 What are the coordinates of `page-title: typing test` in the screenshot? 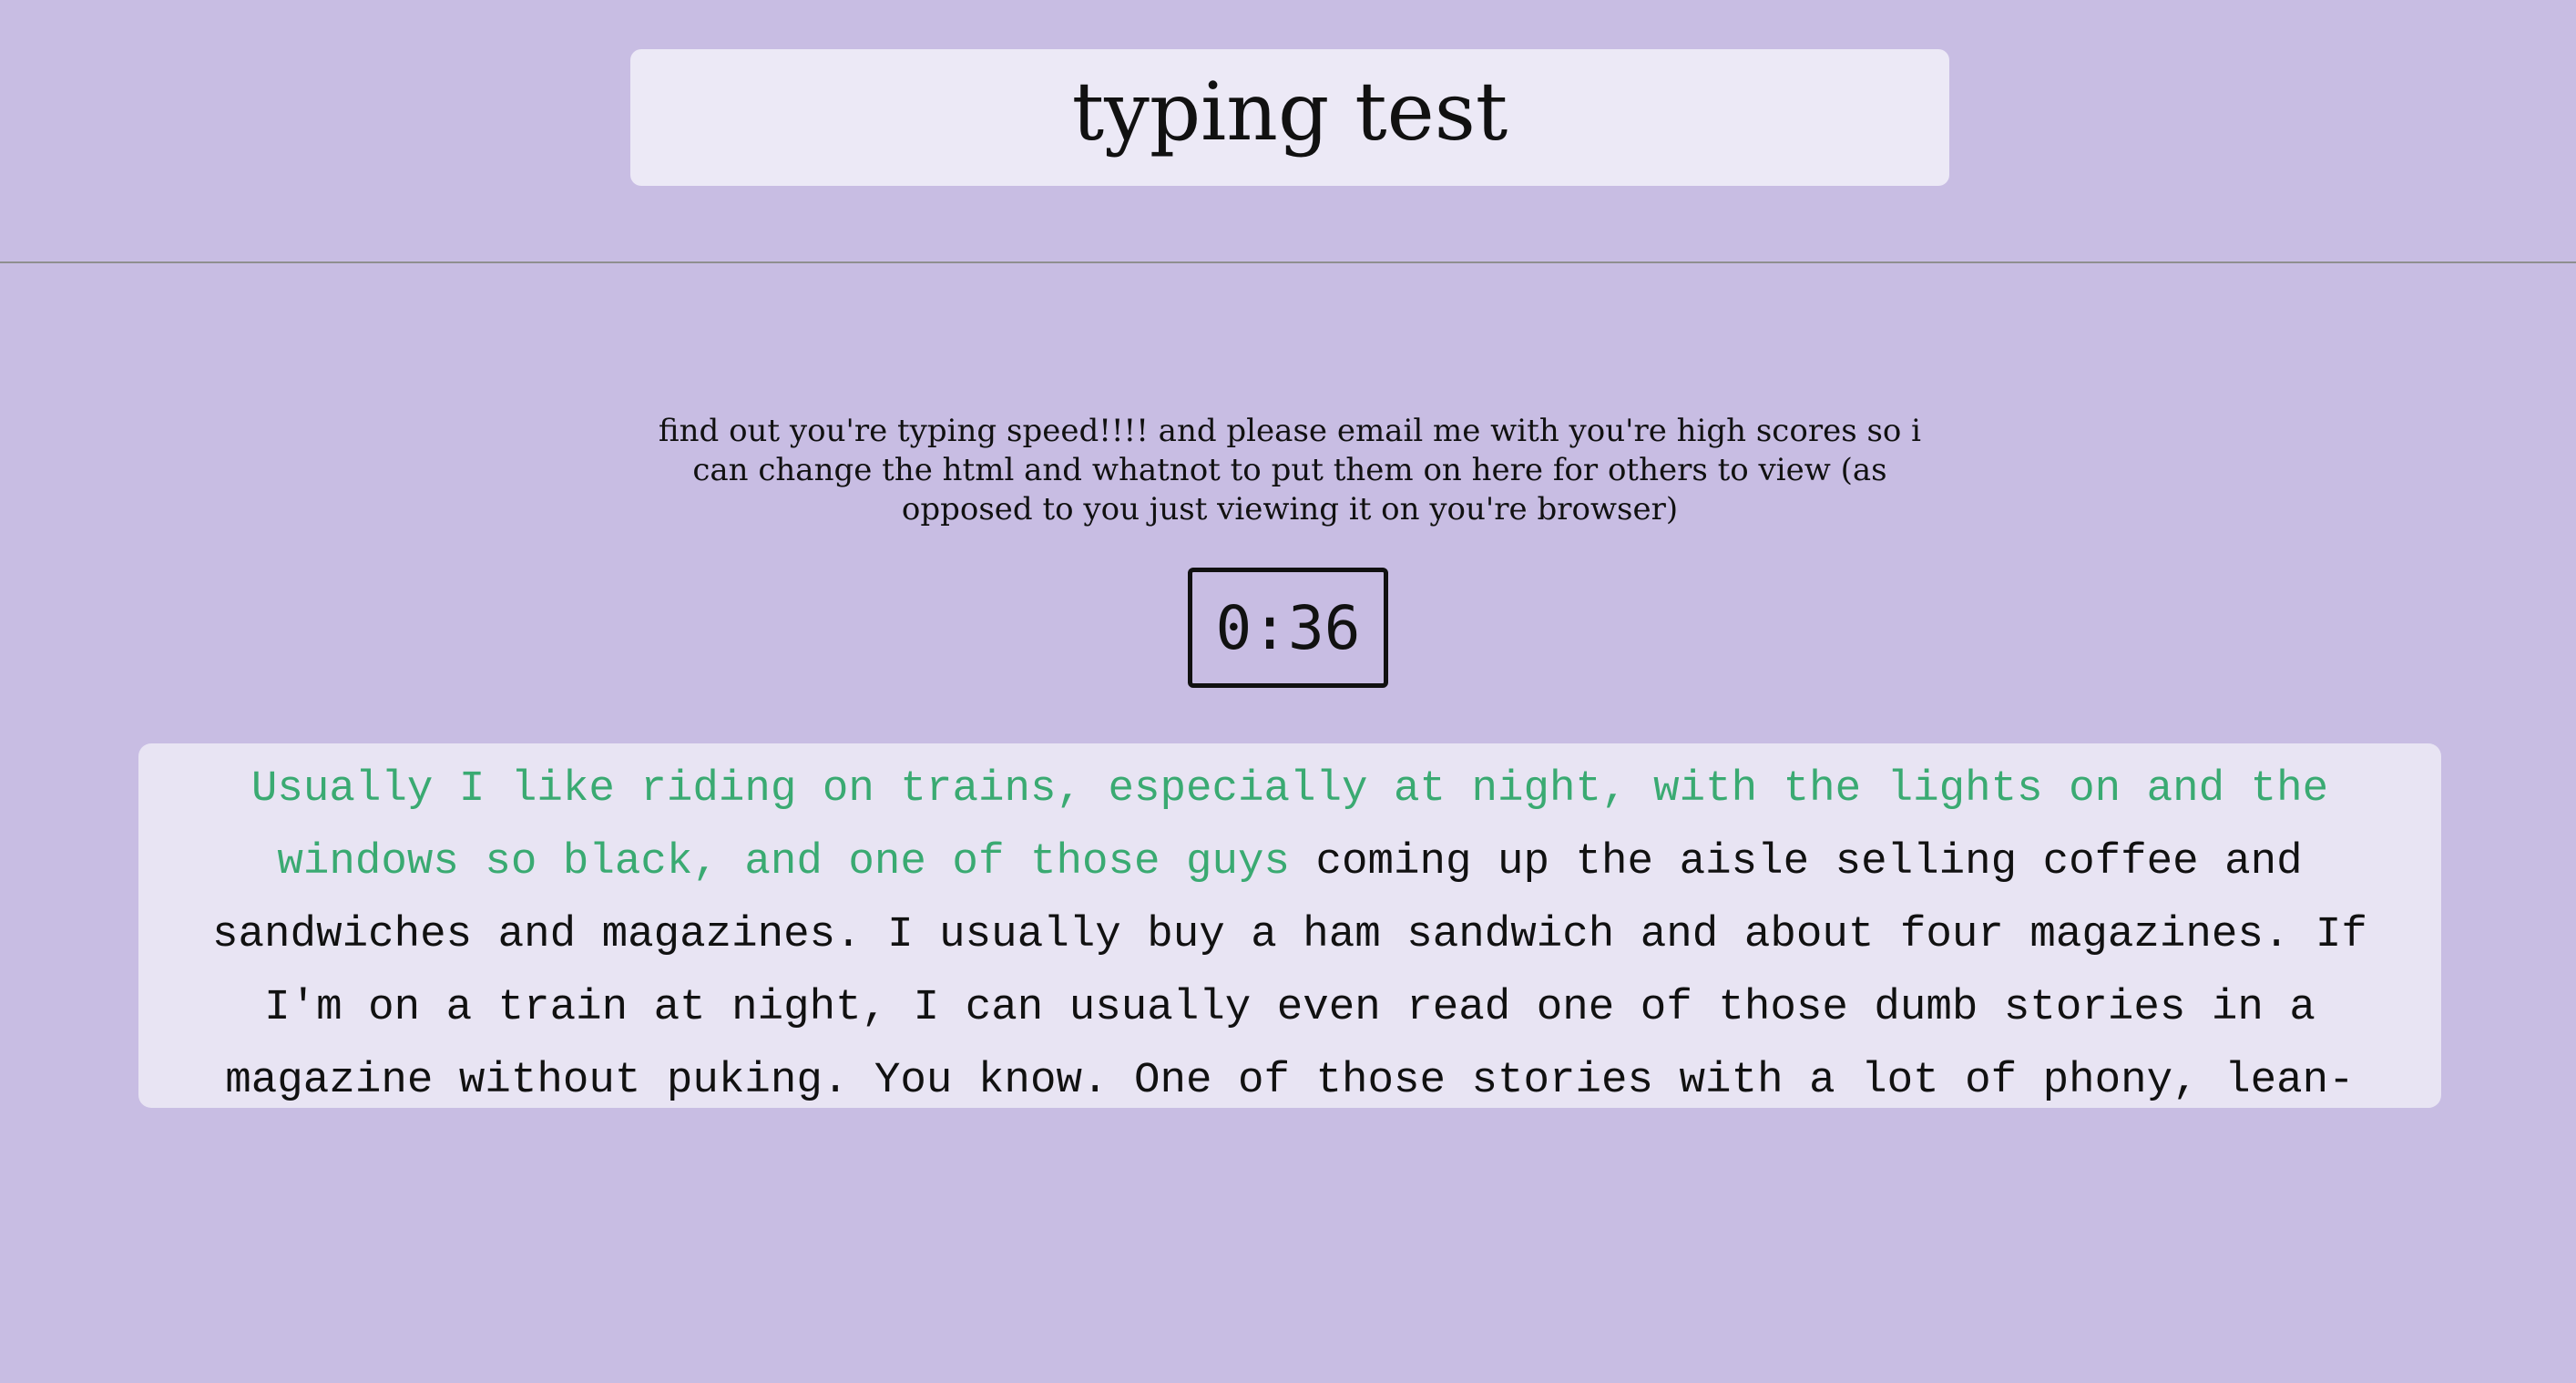 It's located at (1289, 112).